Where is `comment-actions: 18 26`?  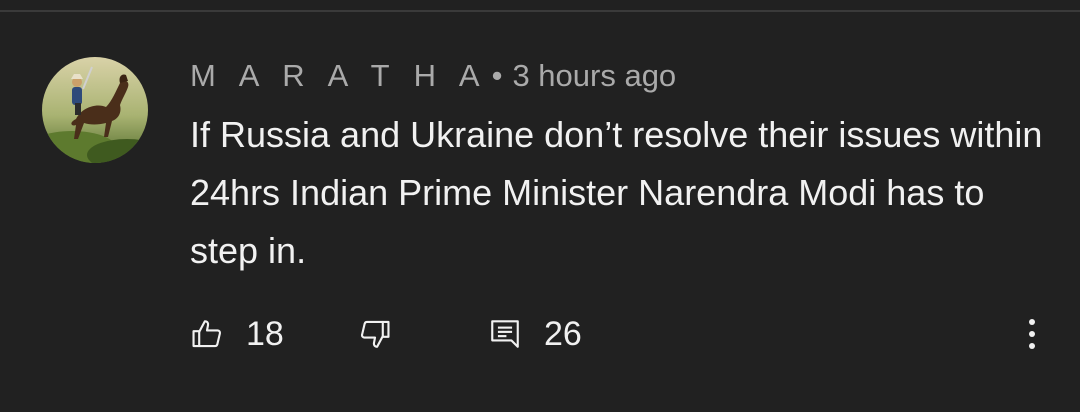 comment-actions: 18 26 is located at coordinates (540, 334).